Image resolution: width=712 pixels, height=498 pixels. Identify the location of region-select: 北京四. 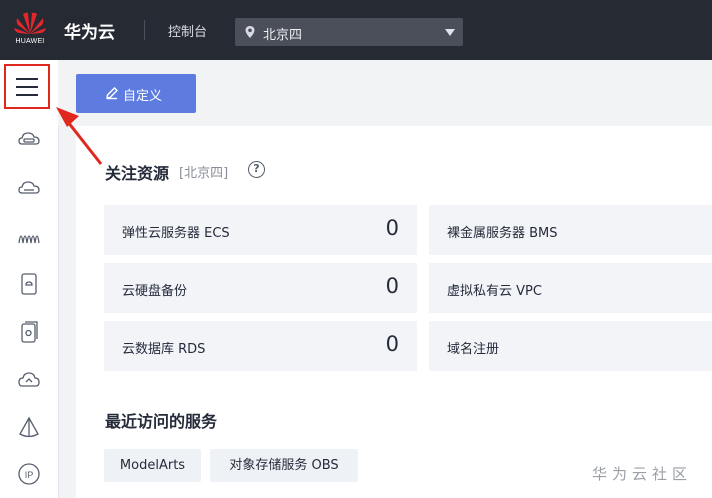
(349, 32).